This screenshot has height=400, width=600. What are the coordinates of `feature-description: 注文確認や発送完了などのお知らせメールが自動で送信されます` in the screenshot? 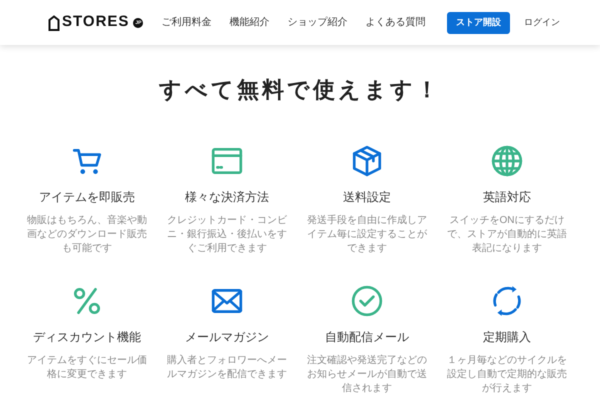 It's located at (367, 375).